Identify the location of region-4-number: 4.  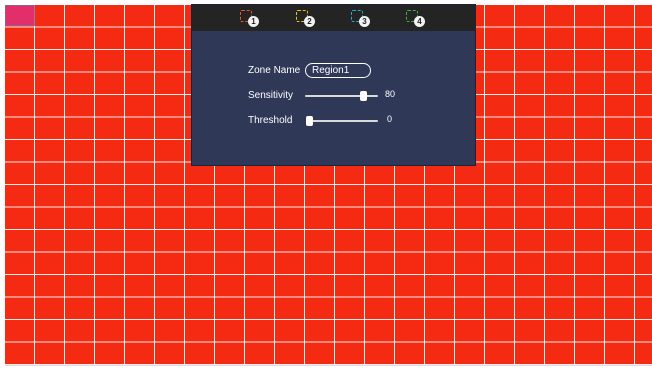
(419, 21).